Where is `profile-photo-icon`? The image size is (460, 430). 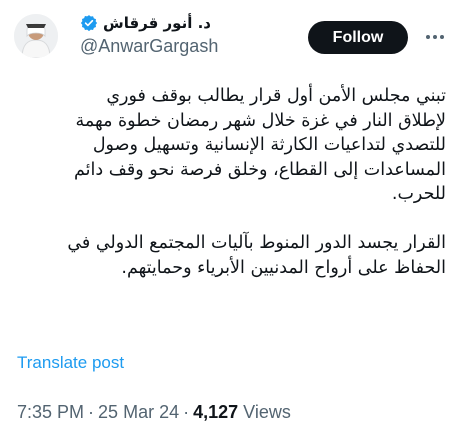 profile-photo-icon is located at coordinates (36, 36).